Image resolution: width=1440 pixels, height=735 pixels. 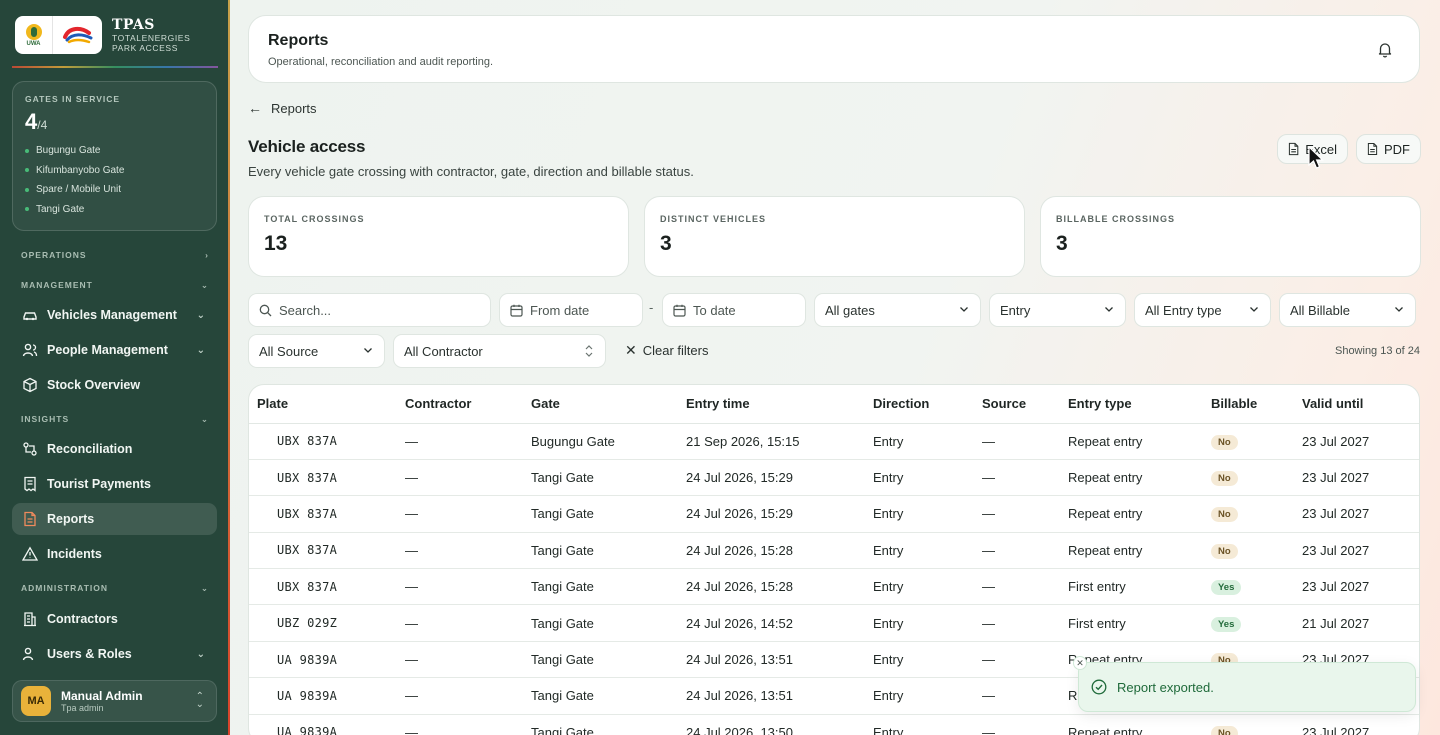 What do you see at coordinates (600, 404) in the screenshot?
I see `column-header: Gate` at bounding box center [600, 404].